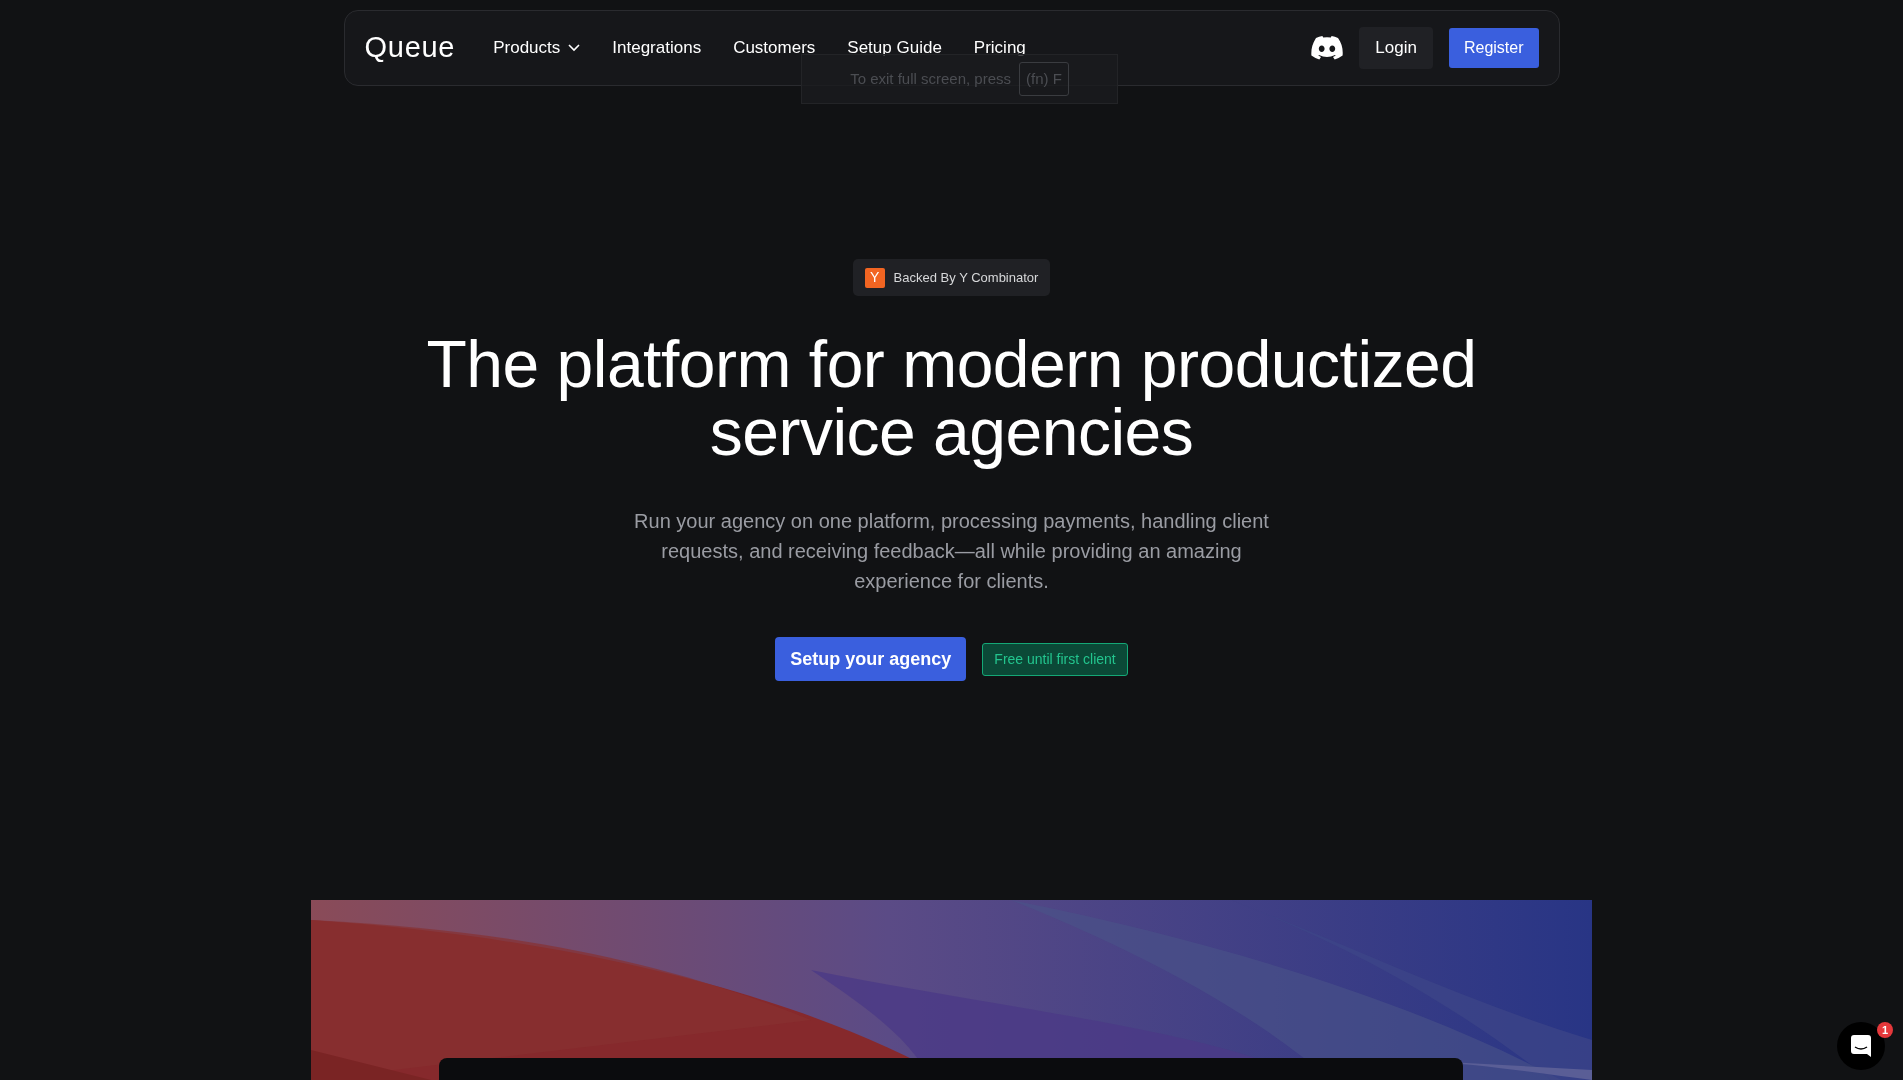  Describe the element at coordinates (1396, 48) in the screenshot. I see `login-button: Login` at that location.